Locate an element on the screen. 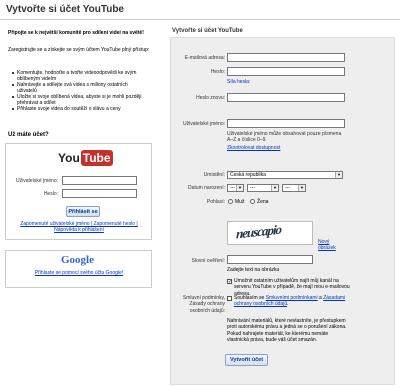 This screenshot has width=400, height=386. new-captcha-link: Nový obrázek is located at coordinates (327, 245).